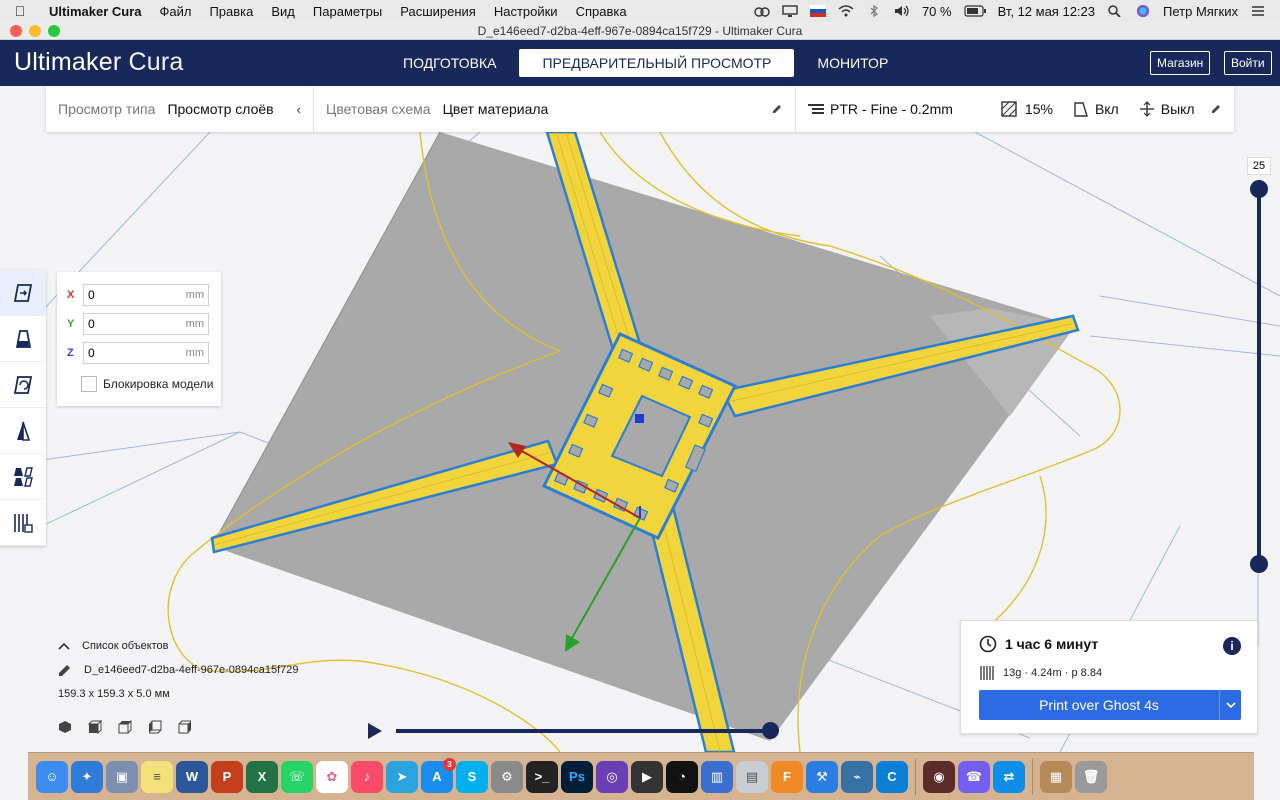  Describe the element at coordinates (790, 11) in the screenshot. I see `display-icon` at that location.